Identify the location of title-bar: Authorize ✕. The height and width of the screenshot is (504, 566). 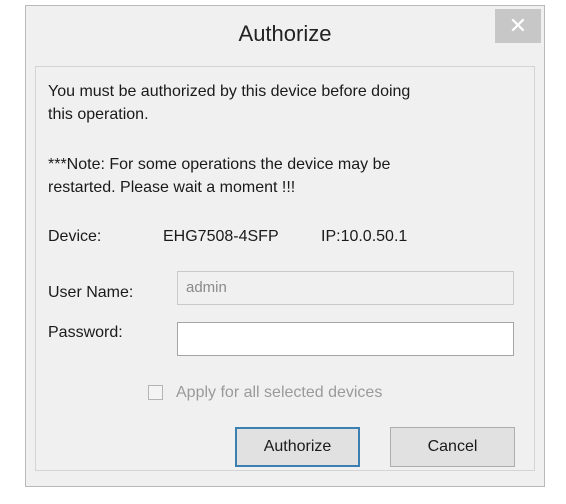
(285, 35).